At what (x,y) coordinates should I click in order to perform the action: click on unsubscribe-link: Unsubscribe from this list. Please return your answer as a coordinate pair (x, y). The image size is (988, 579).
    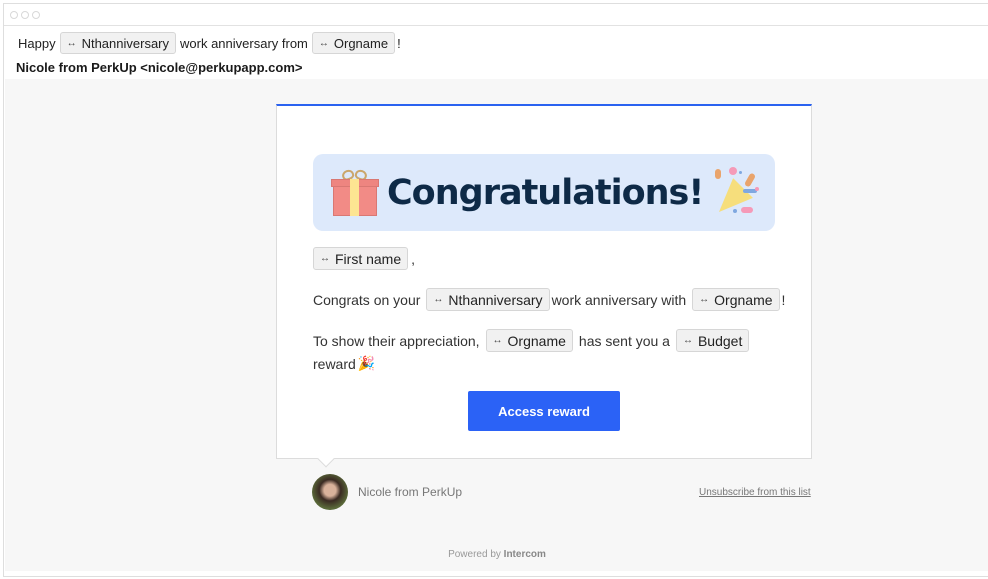
    Looking at the image, I should click on (755, 492).